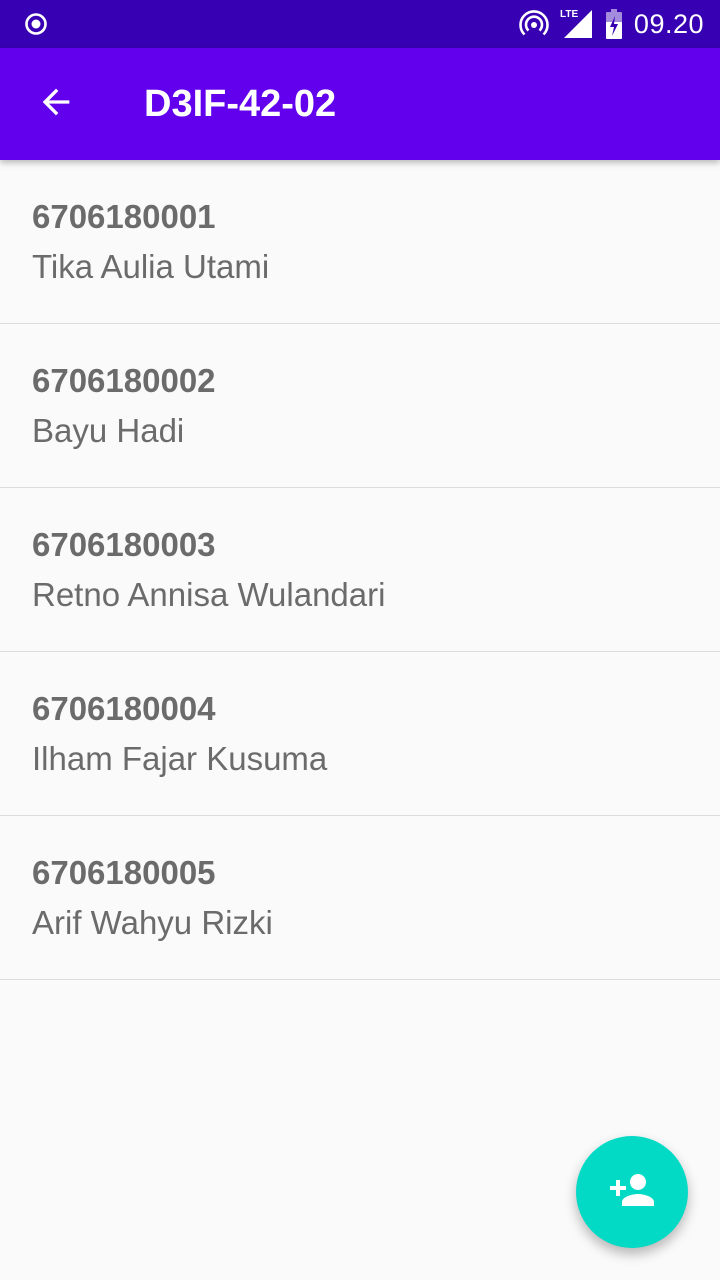 Image resolution: width=720 pixels, height=1280 pixels. I want to click on status-icons: LTE 09.20, so click(611, 24).